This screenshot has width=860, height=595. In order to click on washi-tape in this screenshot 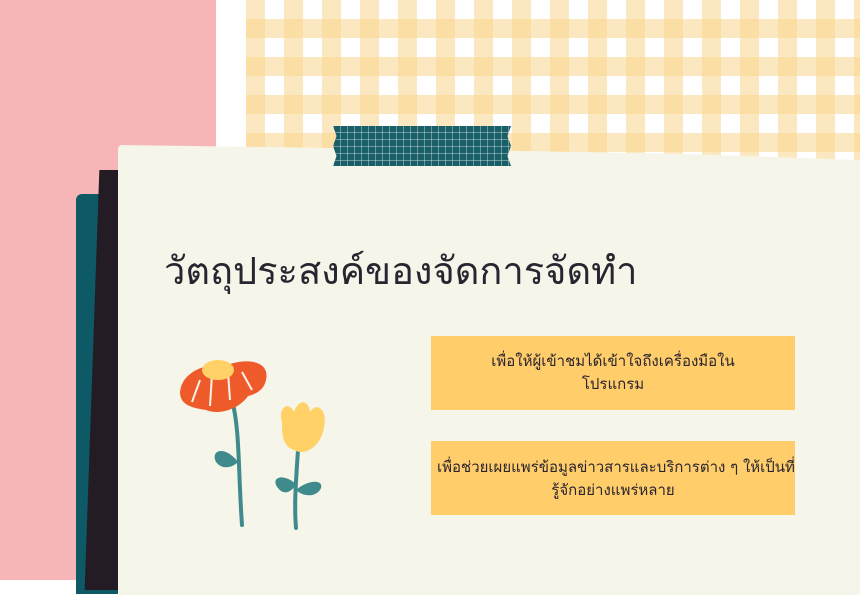, I will do `click(422, 146)`.